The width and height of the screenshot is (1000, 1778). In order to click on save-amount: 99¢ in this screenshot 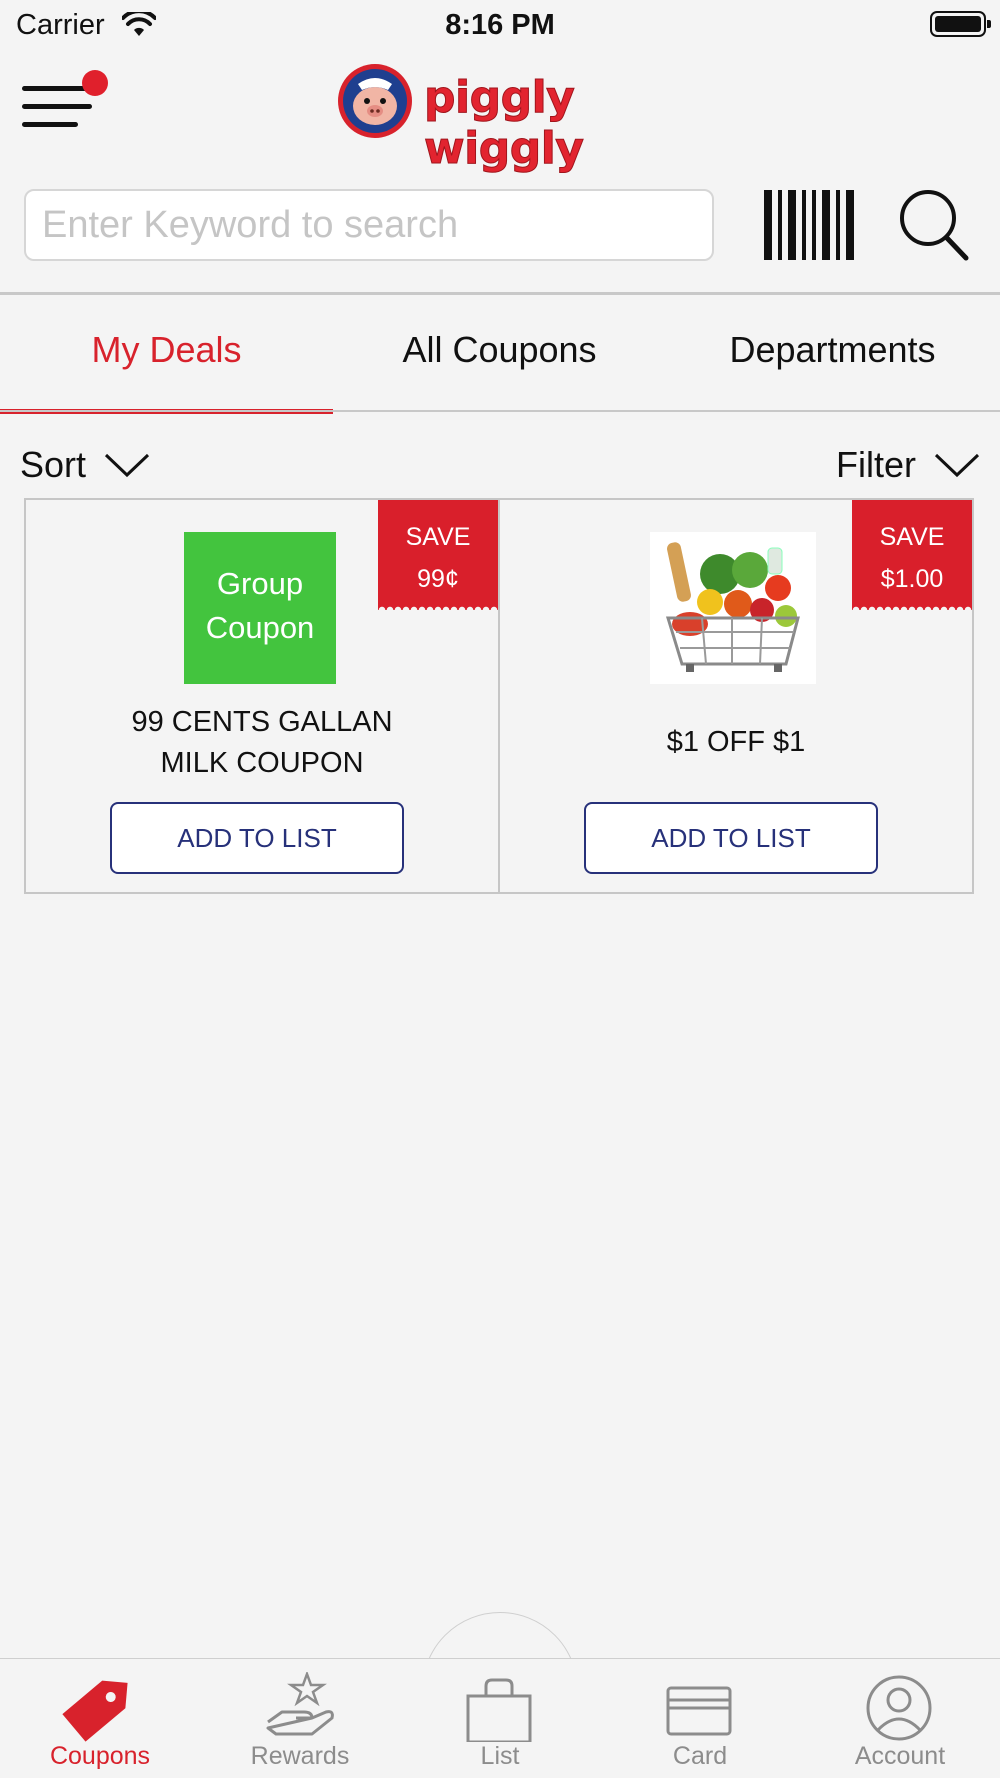, I will do `click(438, 579)`.